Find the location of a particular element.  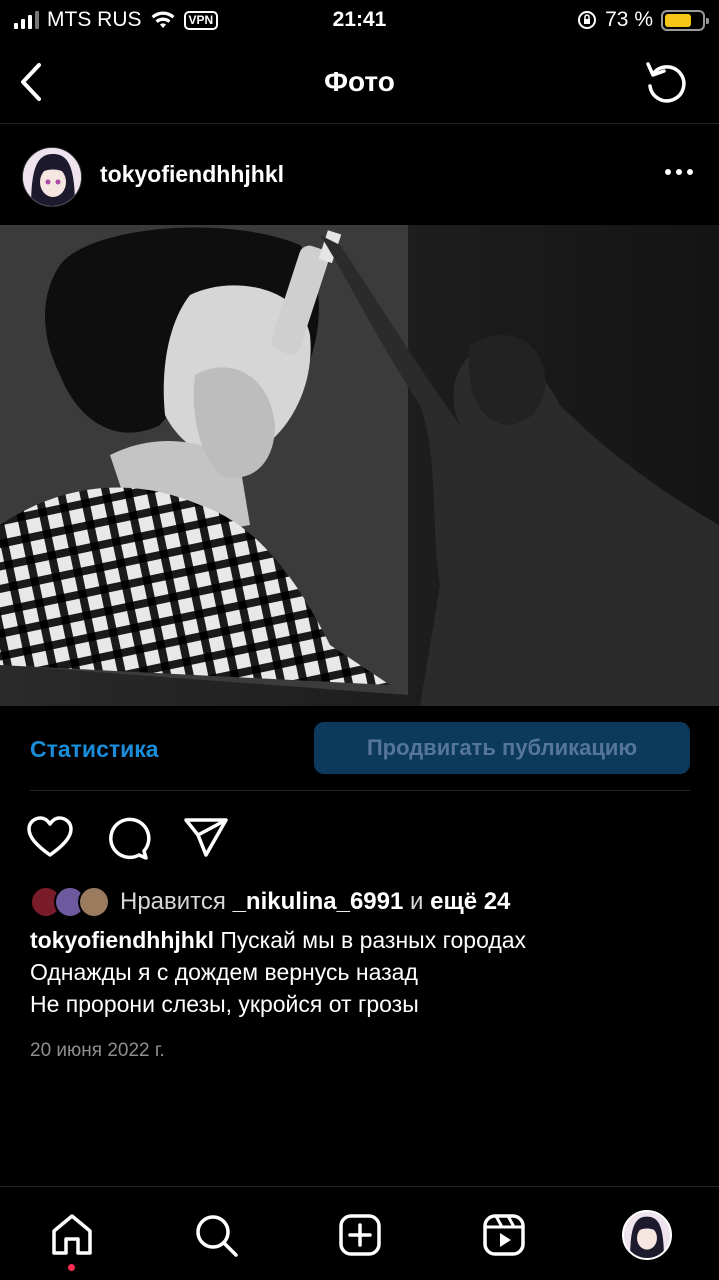

post-header: tokyofiendhhjhkl is located at coordinates (359, 175).